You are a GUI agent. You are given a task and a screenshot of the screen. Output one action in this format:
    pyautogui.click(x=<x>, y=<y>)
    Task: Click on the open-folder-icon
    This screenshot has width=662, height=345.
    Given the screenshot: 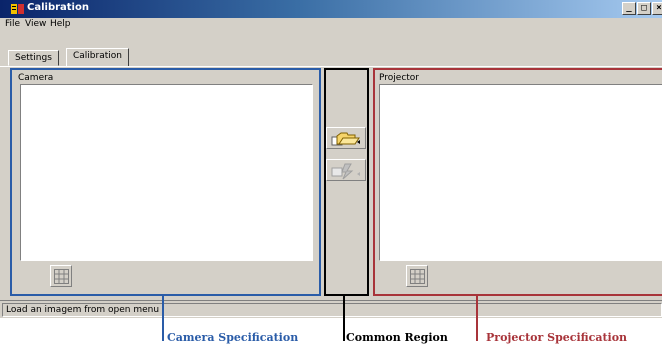 What is the action you would take?
    pyautogui.click(x=345, y=139)
    